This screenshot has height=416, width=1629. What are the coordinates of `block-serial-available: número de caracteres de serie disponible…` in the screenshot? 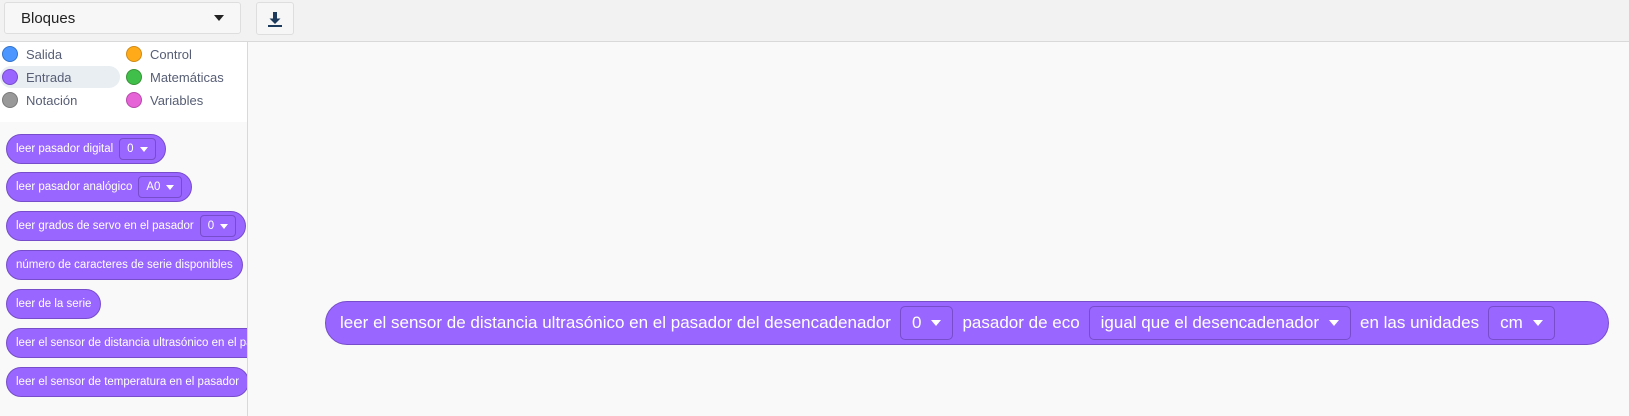 It's located at (124, 265).